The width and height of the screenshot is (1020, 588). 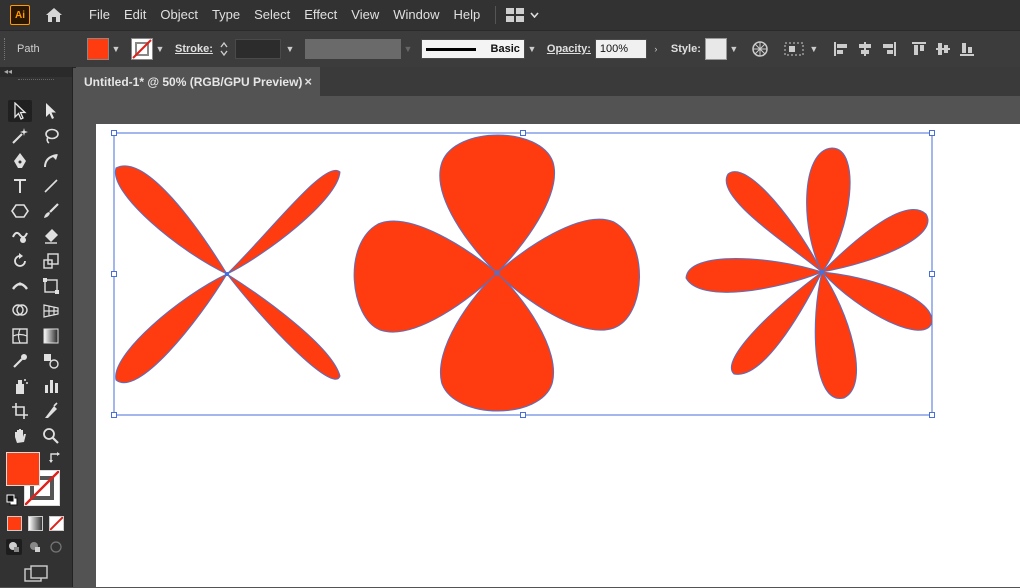 What do you see at coordinates (23, 469) in the screenshot?
I see `fill-color-box` at bounding box center [23, 469].